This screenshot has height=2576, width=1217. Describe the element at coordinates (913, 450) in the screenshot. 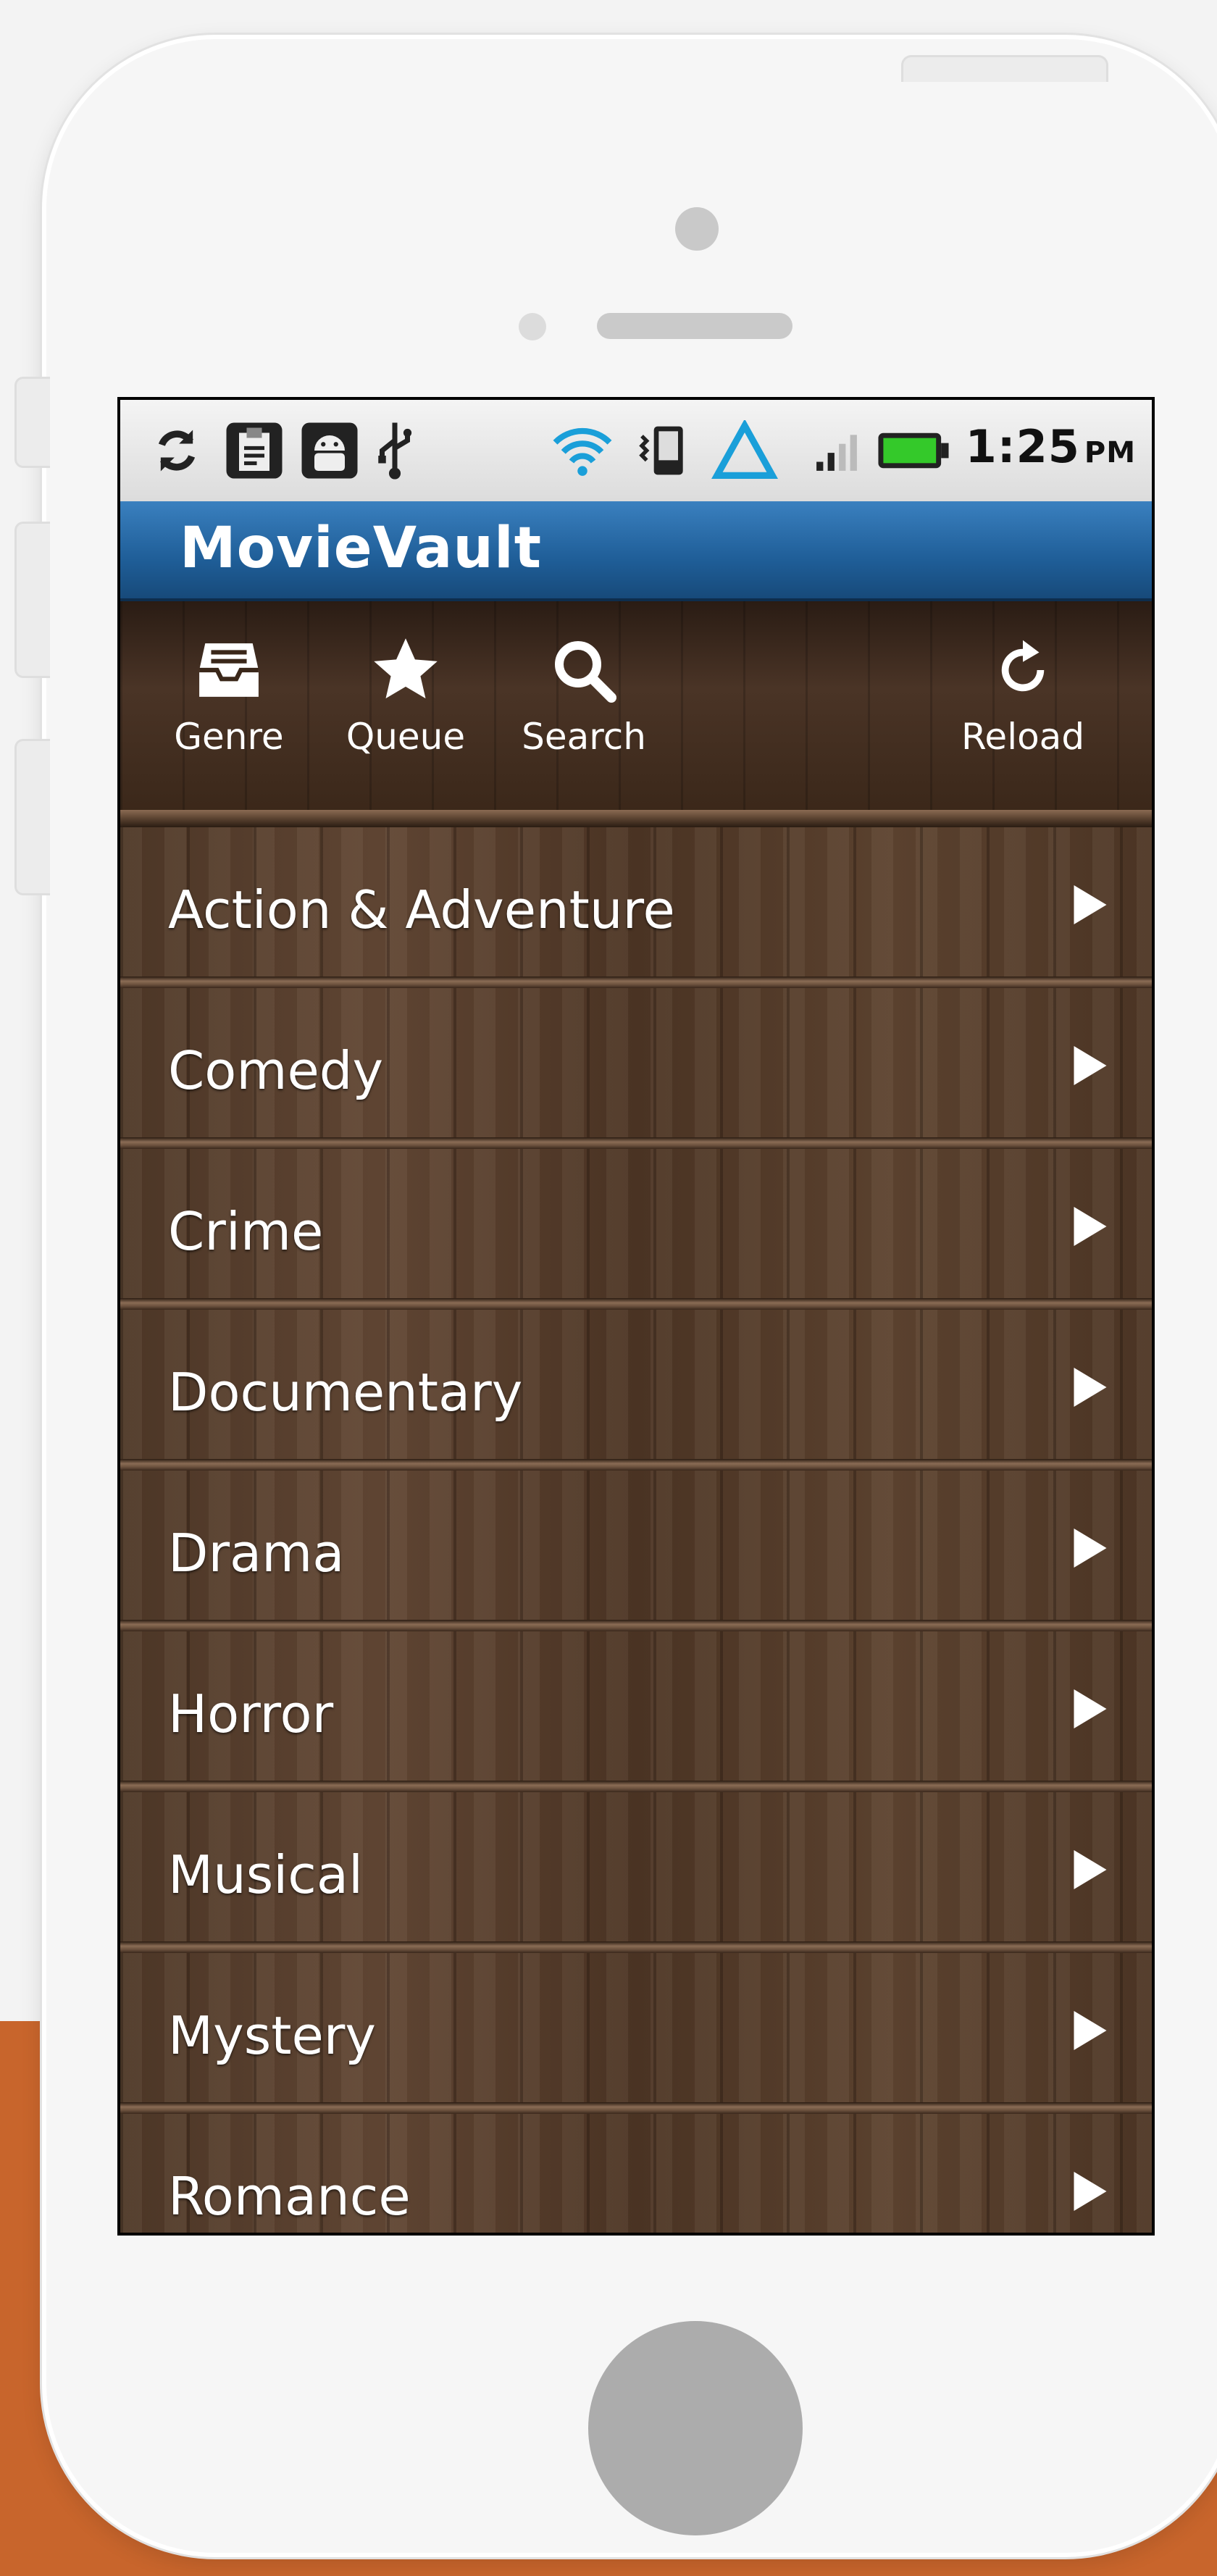

I see `battery-icon` at that location.